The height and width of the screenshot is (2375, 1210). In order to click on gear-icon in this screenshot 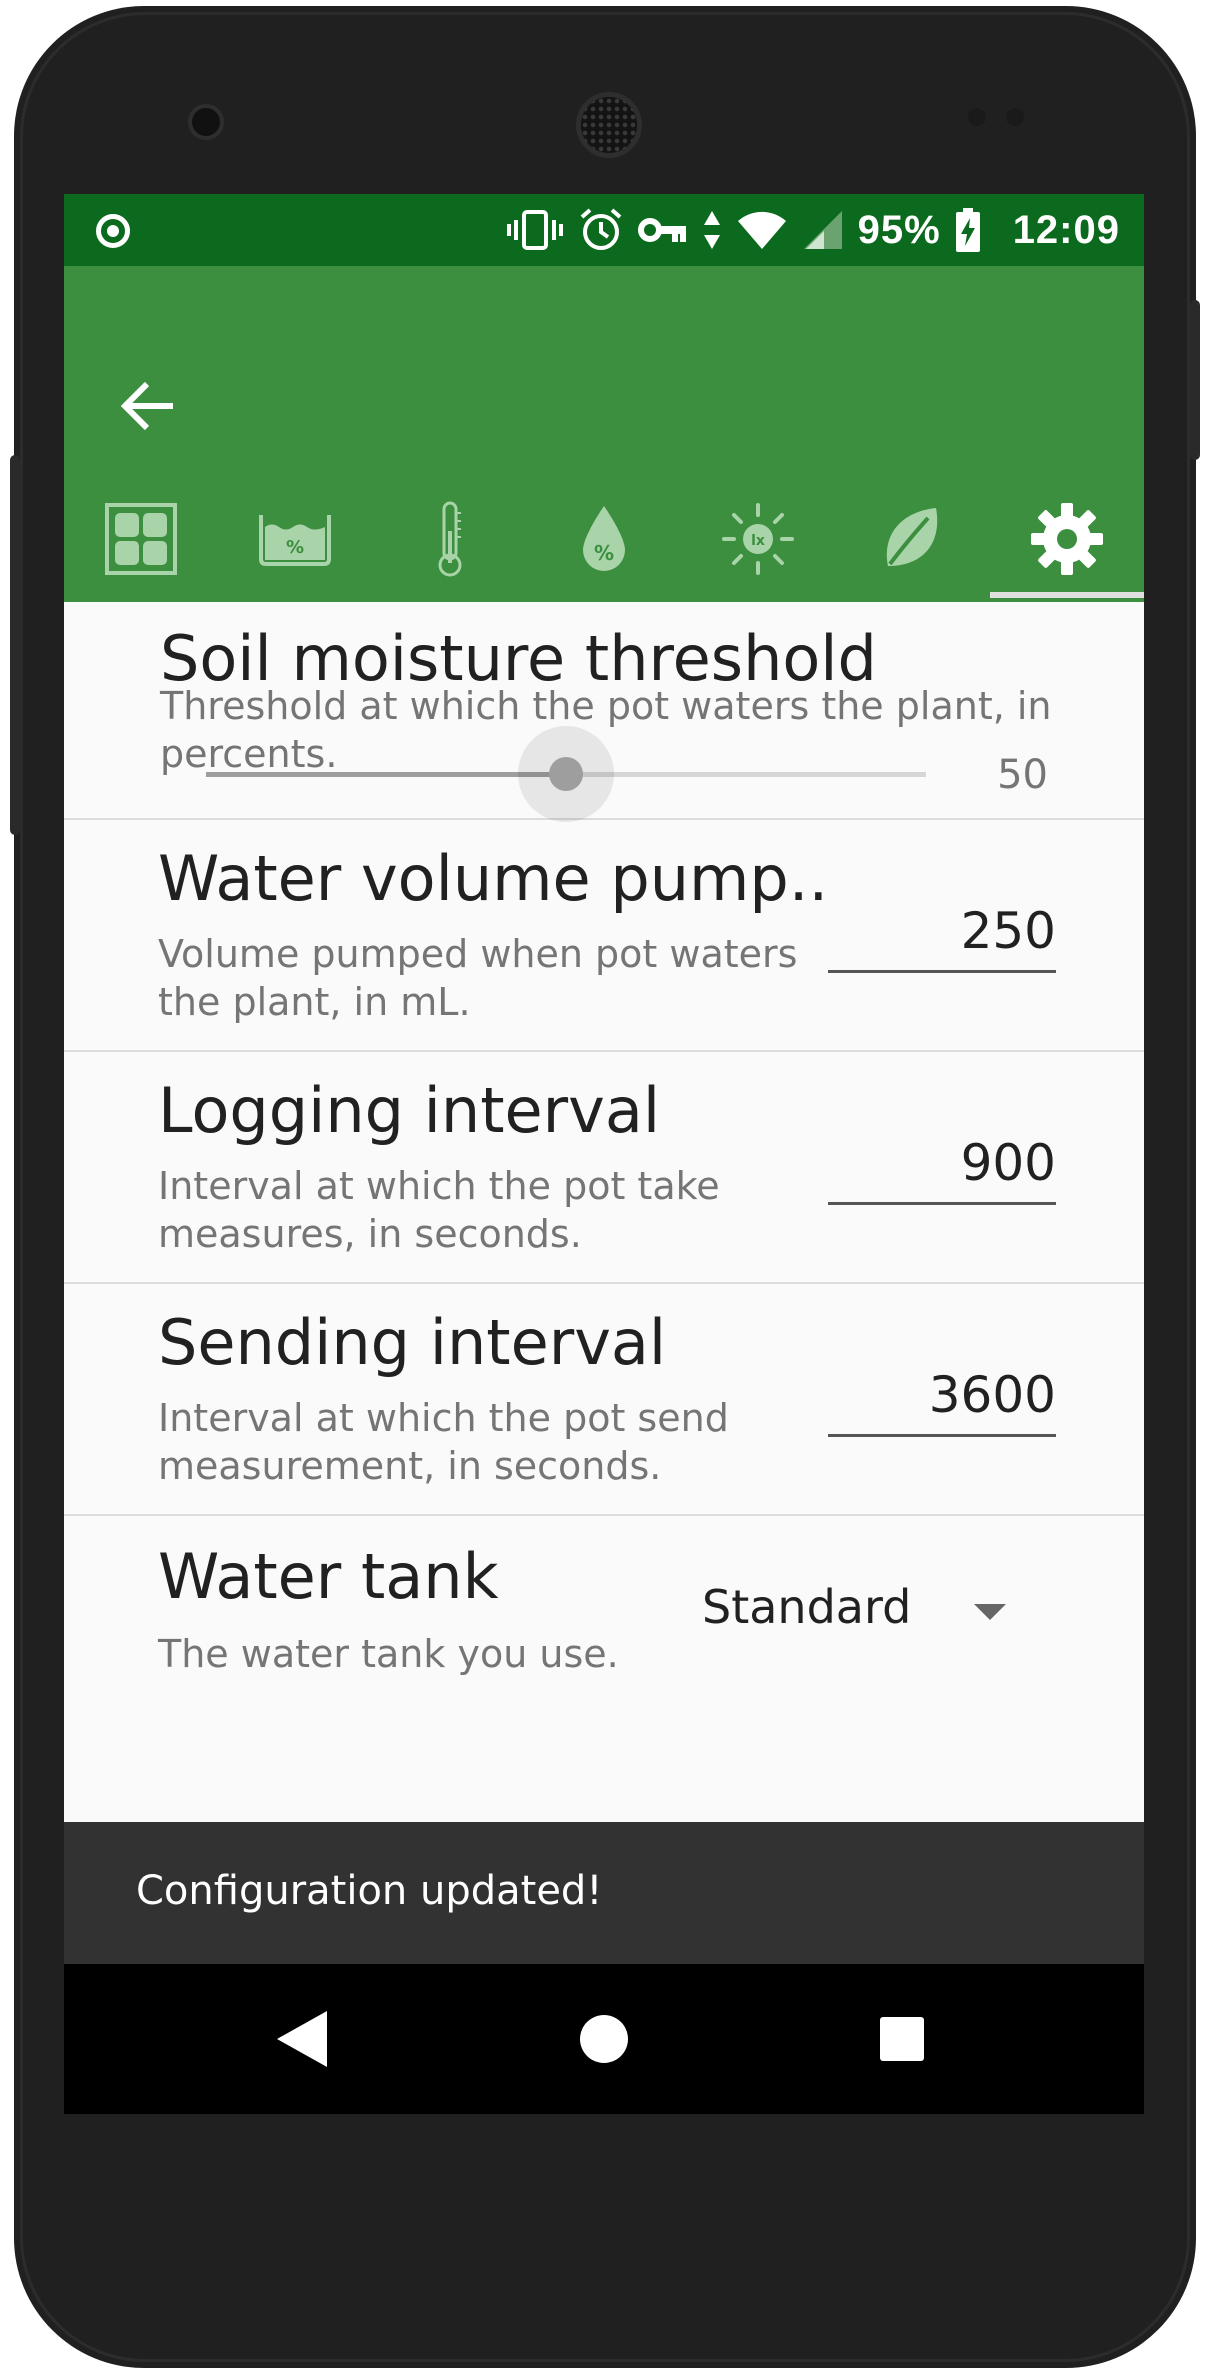, I will do `click(1066, 539)`.